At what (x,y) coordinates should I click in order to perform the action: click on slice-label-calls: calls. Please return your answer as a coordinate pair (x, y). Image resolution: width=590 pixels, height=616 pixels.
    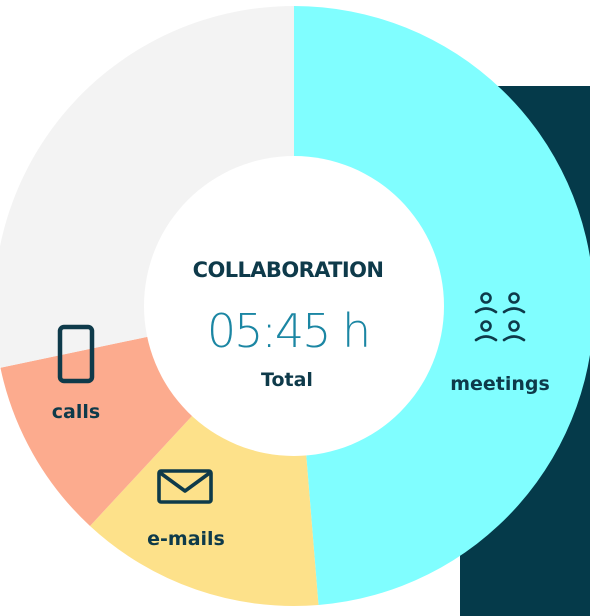
    Looking at the image, I should click on (76, 412).